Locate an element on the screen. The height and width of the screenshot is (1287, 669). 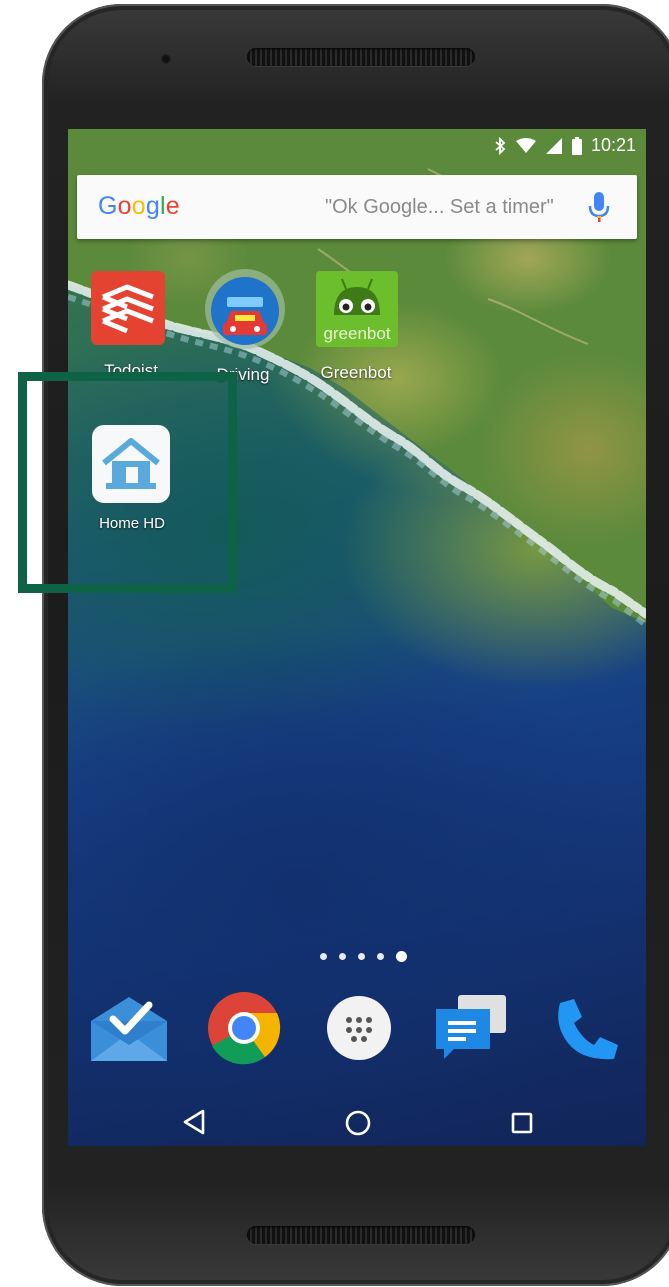
back-icon is located at coordinates (194, 1122).